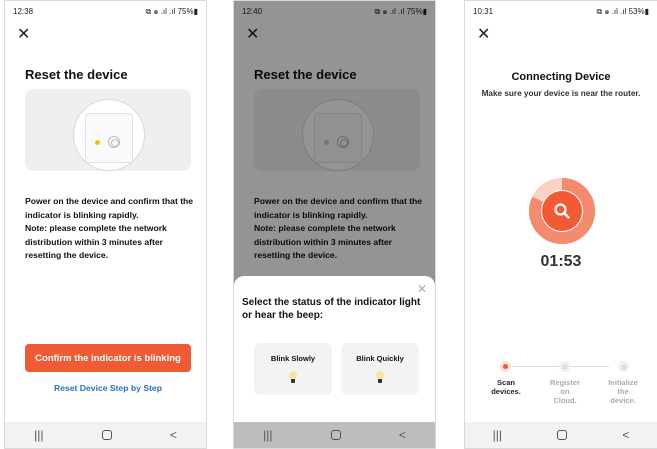 The width and height of the screenshot is (657, 449). What do you see at coordinates (108, 358) in the screenshot?
I see `confirm-blinking-button: Confirm the indicator is blinking` at bounding box center [108, 358].